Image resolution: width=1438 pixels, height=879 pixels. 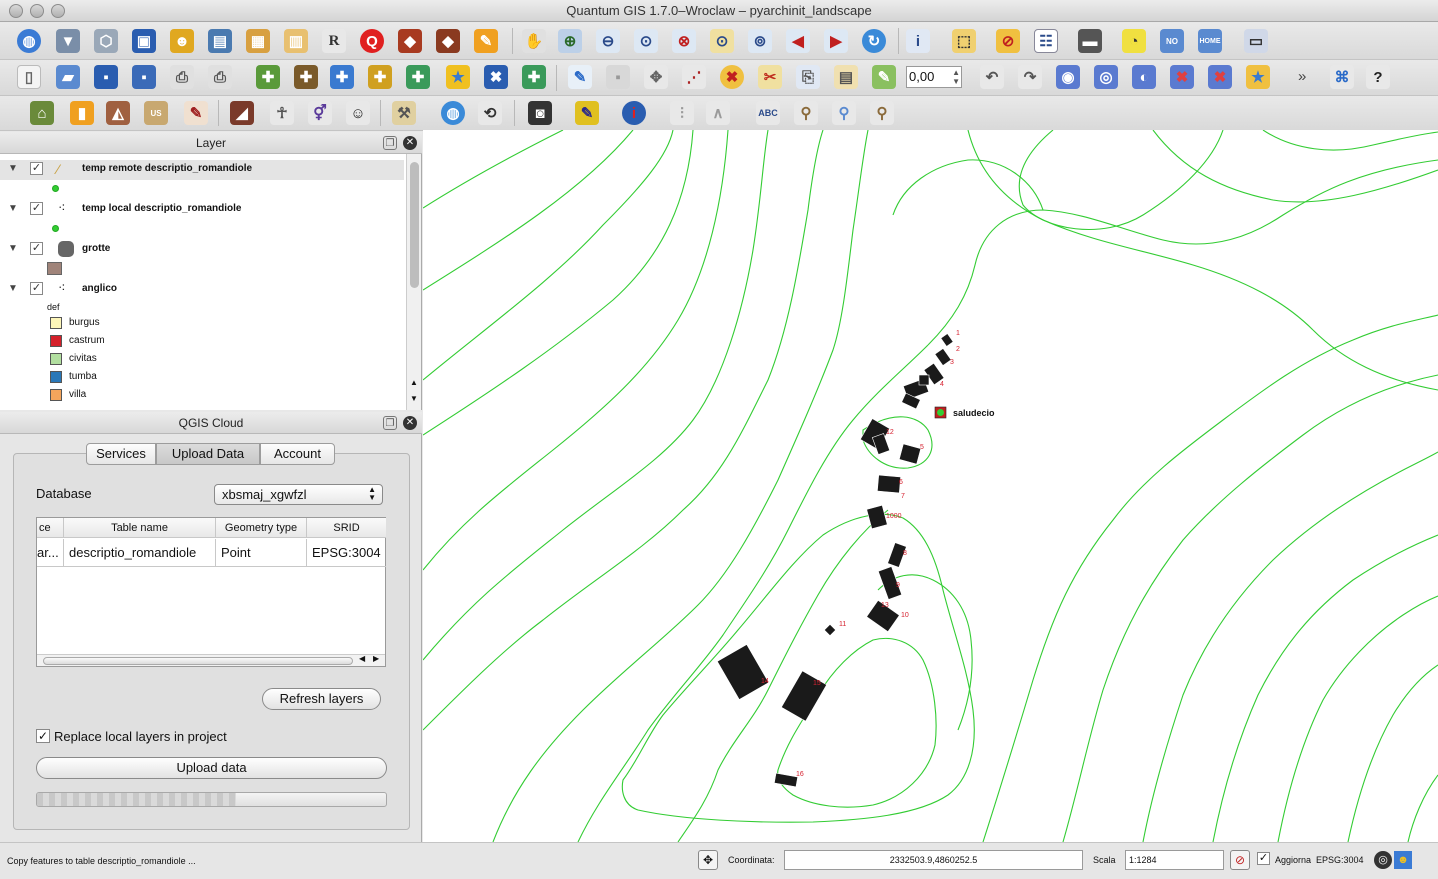 What do you see at coordinates (1403, 860) in the screenshot?
I see `message-user-icon: ☻` at bounding box center [1403, 860].